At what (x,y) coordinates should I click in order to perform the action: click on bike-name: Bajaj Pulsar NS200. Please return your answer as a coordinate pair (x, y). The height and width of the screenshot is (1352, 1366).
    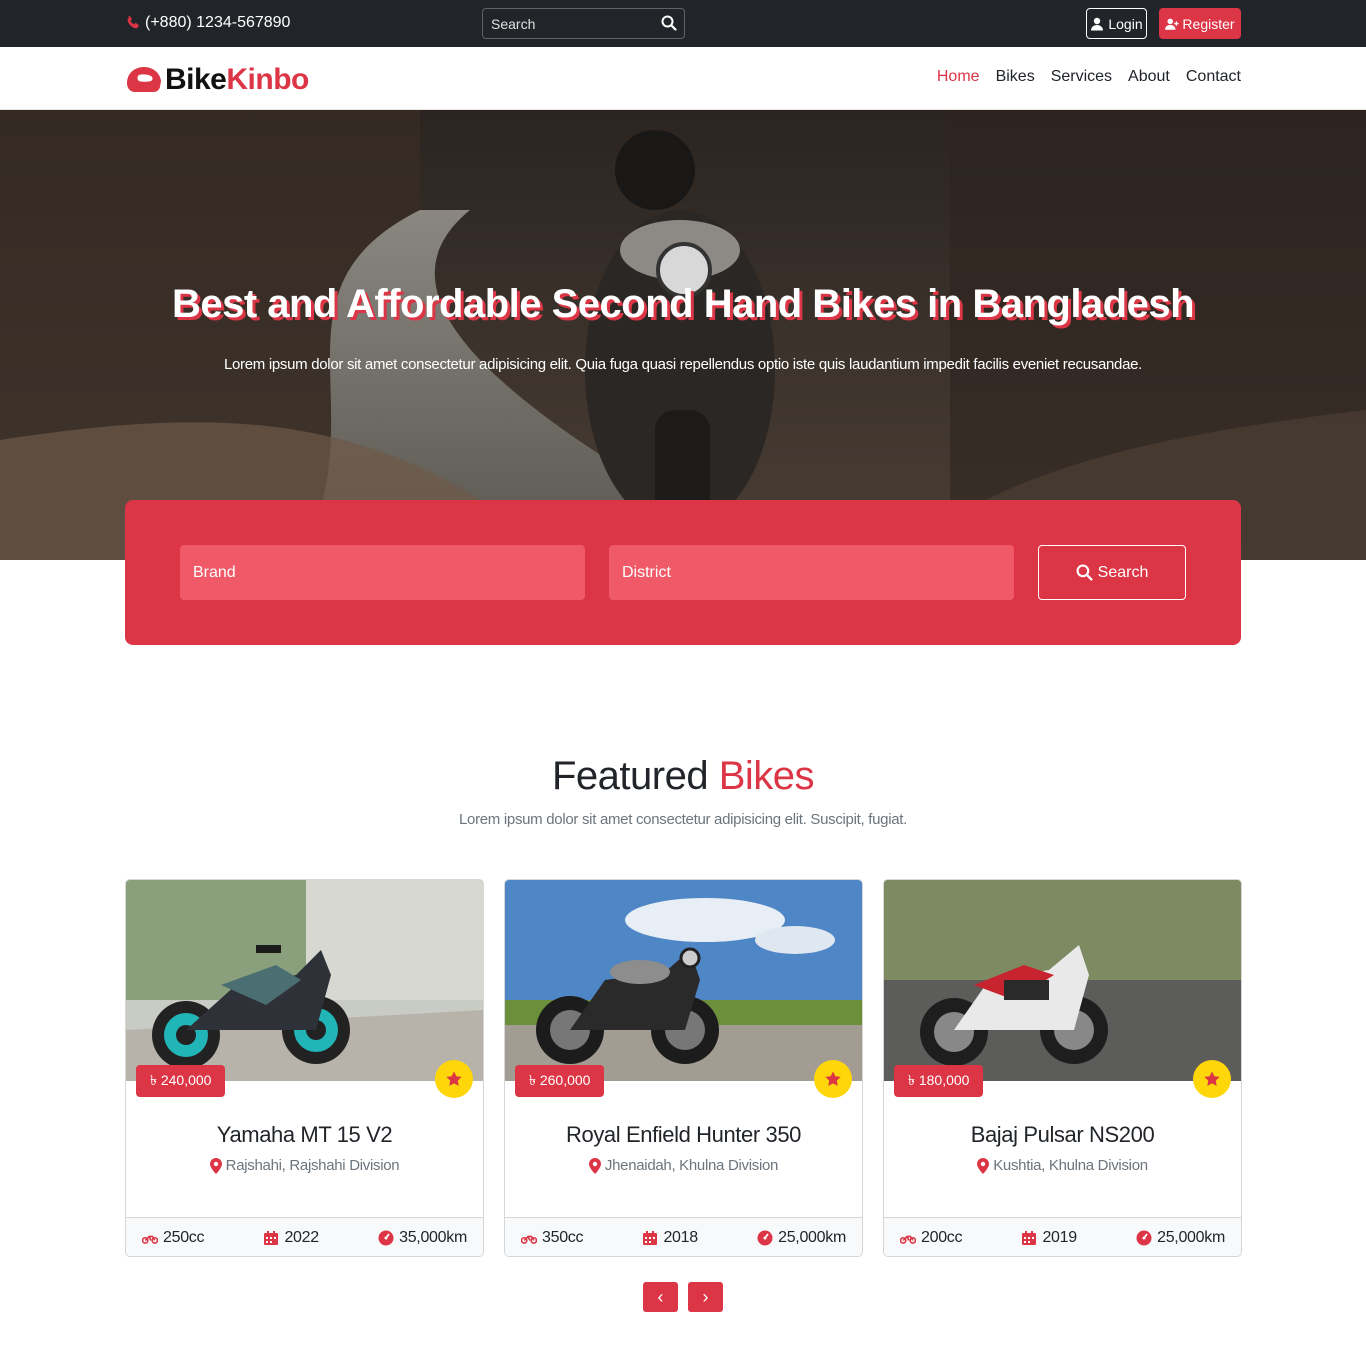
    Looking at the image, I should click on (1062, 1135).